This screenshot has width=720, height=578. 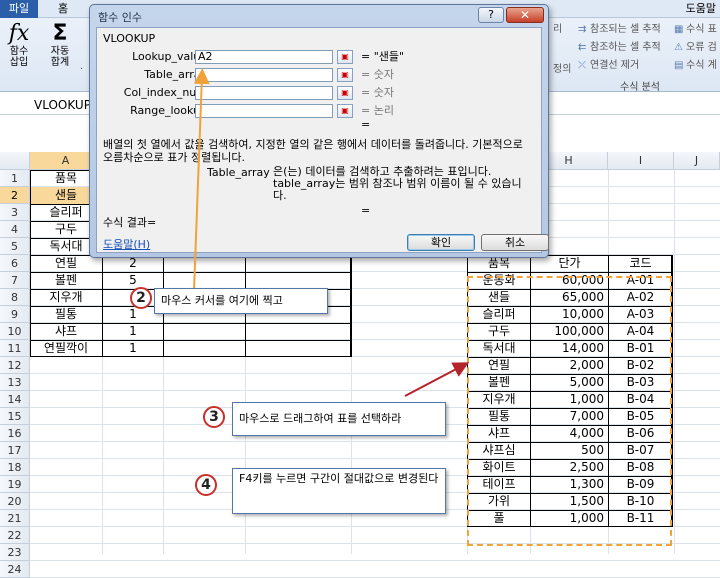 I want to click on step-3-callout: 마우스로 드래그하여 표를 선택하라, so click(x=339, y=419).